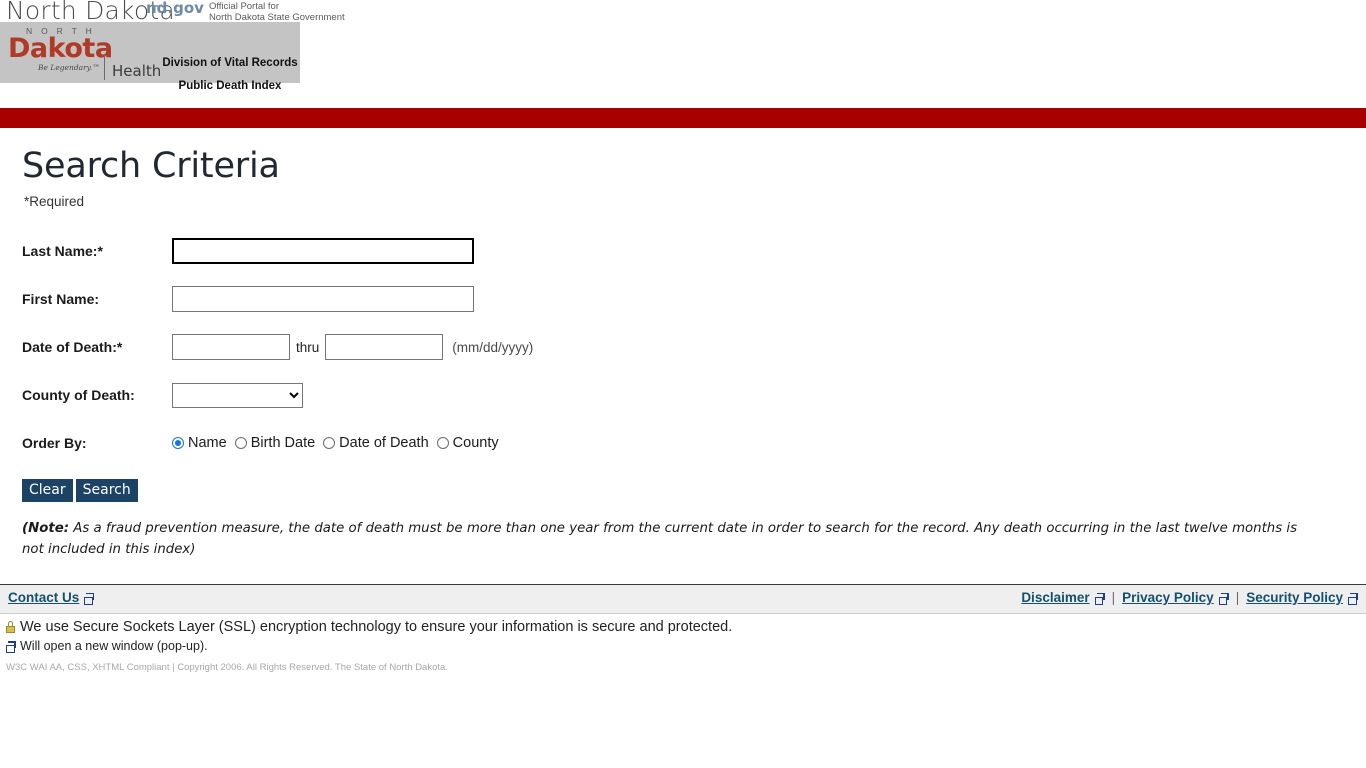 This screenshot has height=768, width=1366. What do you see at coordinates (1168, 597) in the screenshot?
I see `privacy-policy-link: Privacy Policy` at bounding box center [1168, 597].